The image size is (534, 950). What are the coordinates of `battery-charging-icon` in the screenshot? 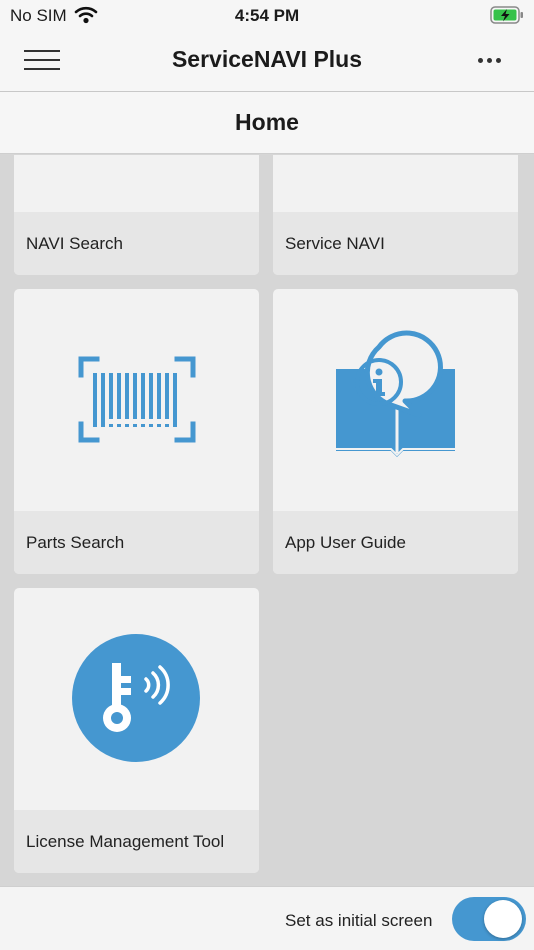 It's located at (507, 17).